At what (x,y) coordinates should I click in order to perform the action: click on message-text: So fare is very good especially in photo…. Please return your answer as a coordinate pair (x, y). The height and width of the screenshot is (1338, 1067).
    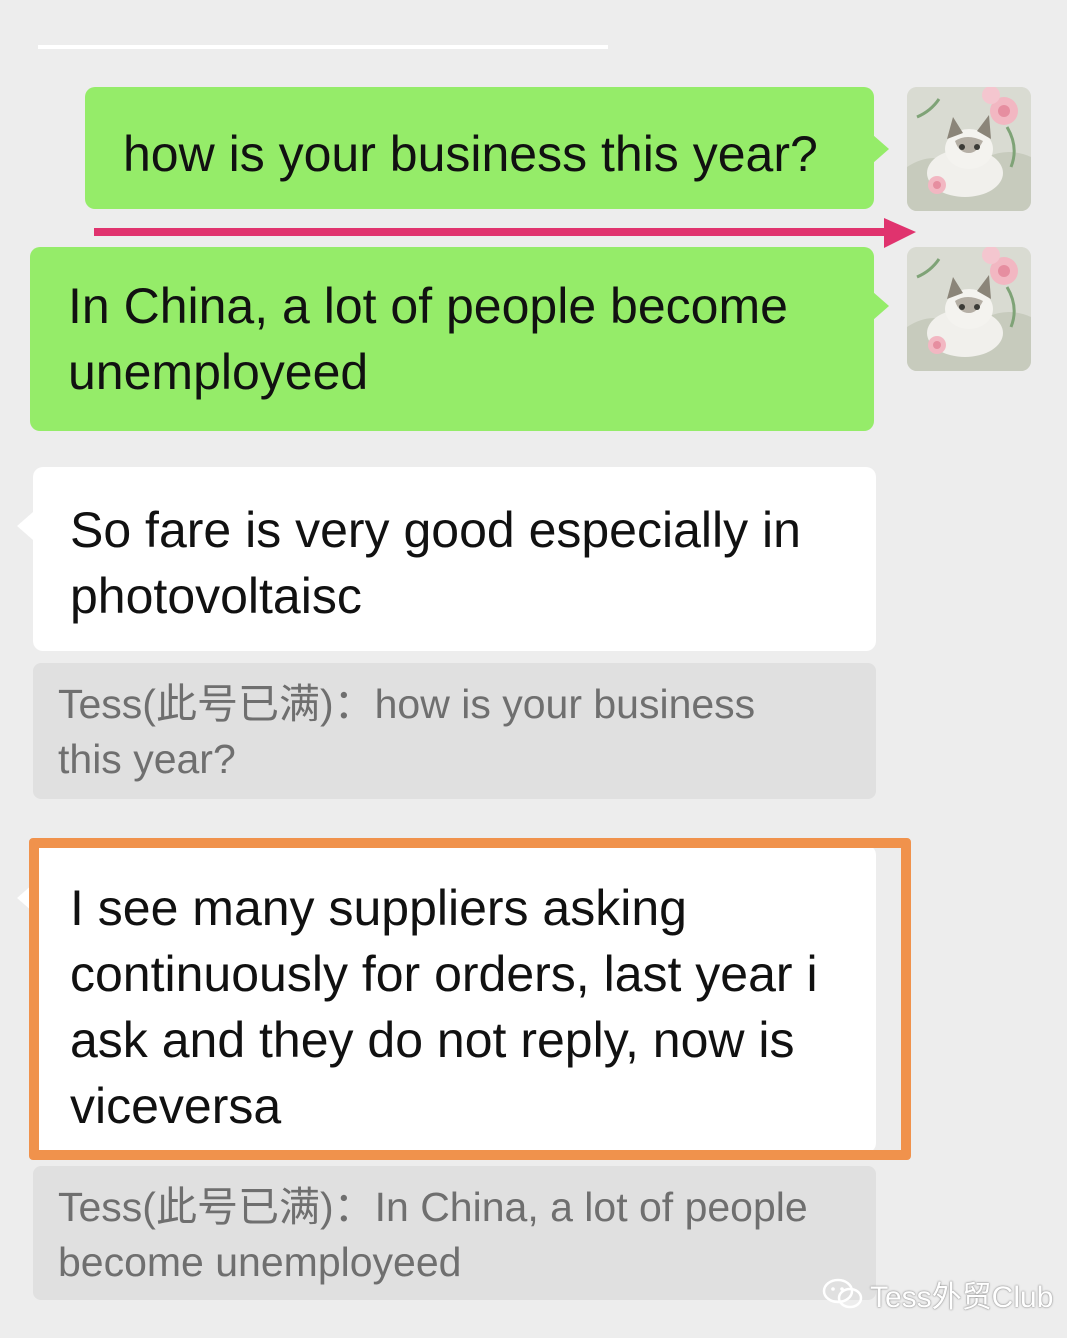
    Looking at the image, I should click on (435, 563).